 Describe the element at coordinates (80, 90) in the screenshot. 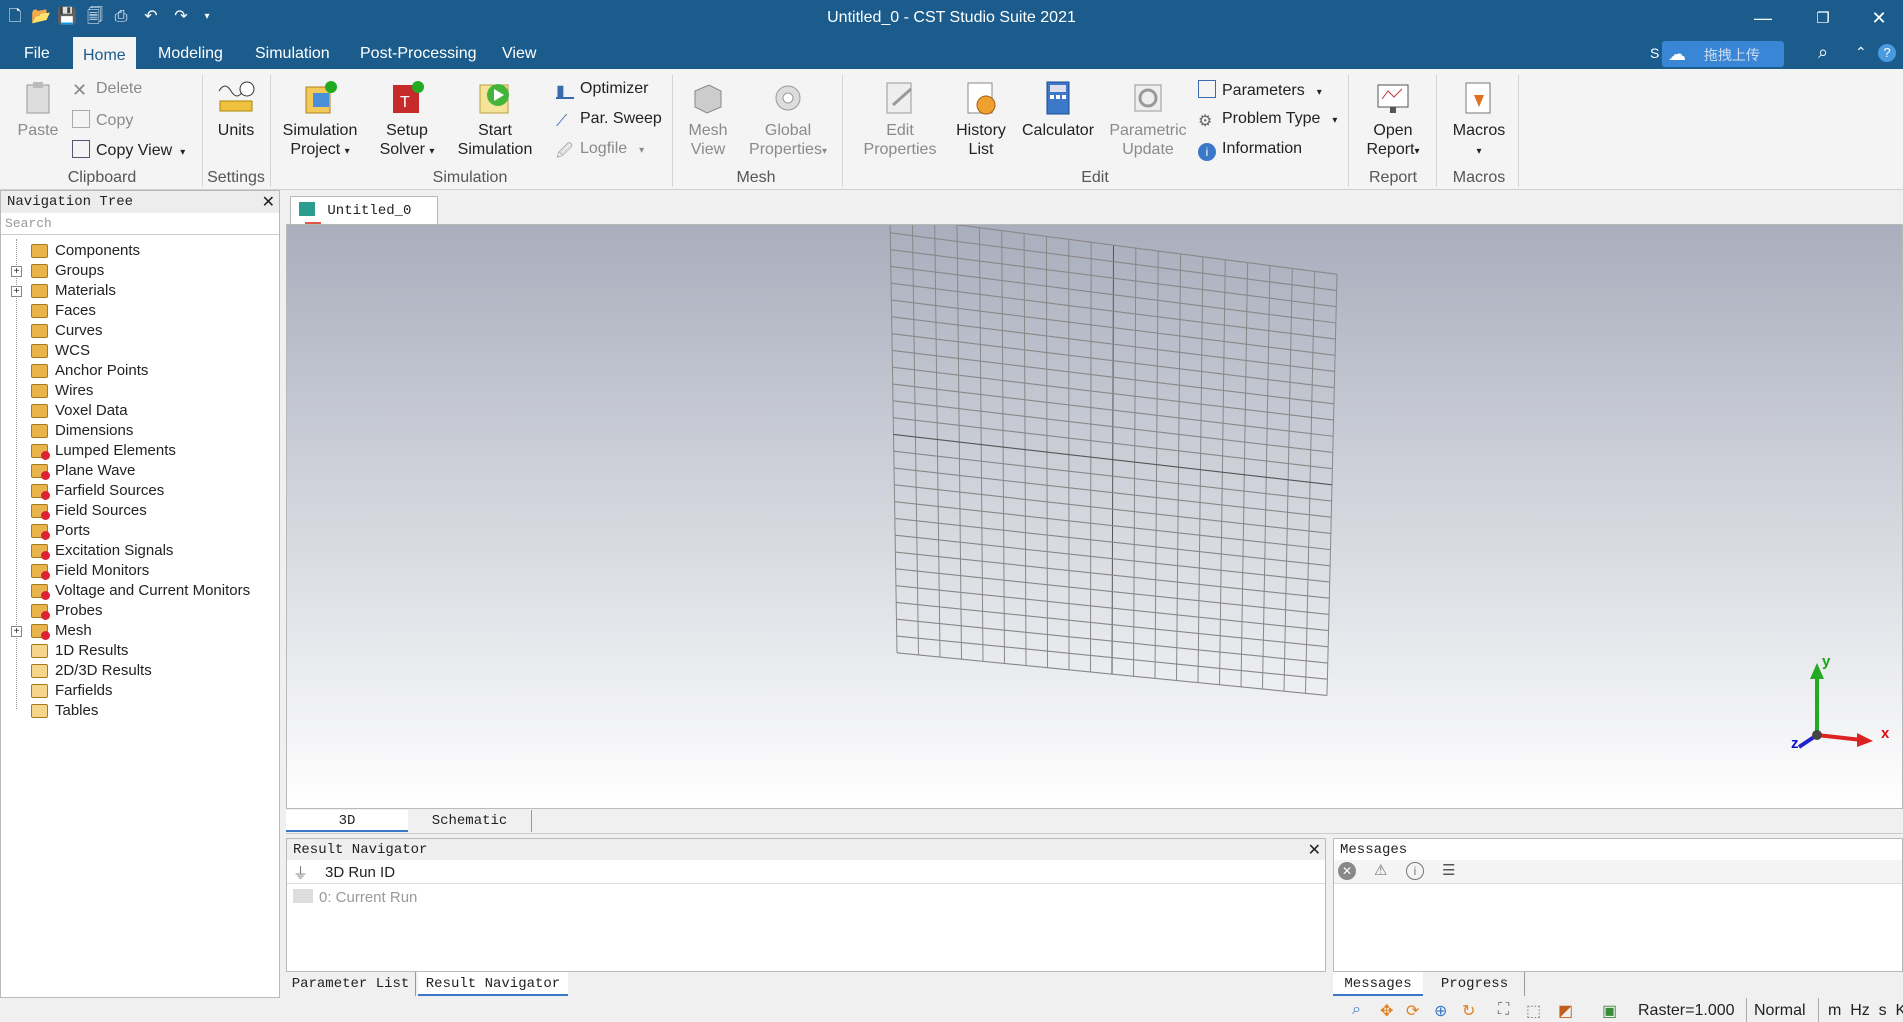

I see `delete-icon: ✕` at that location.